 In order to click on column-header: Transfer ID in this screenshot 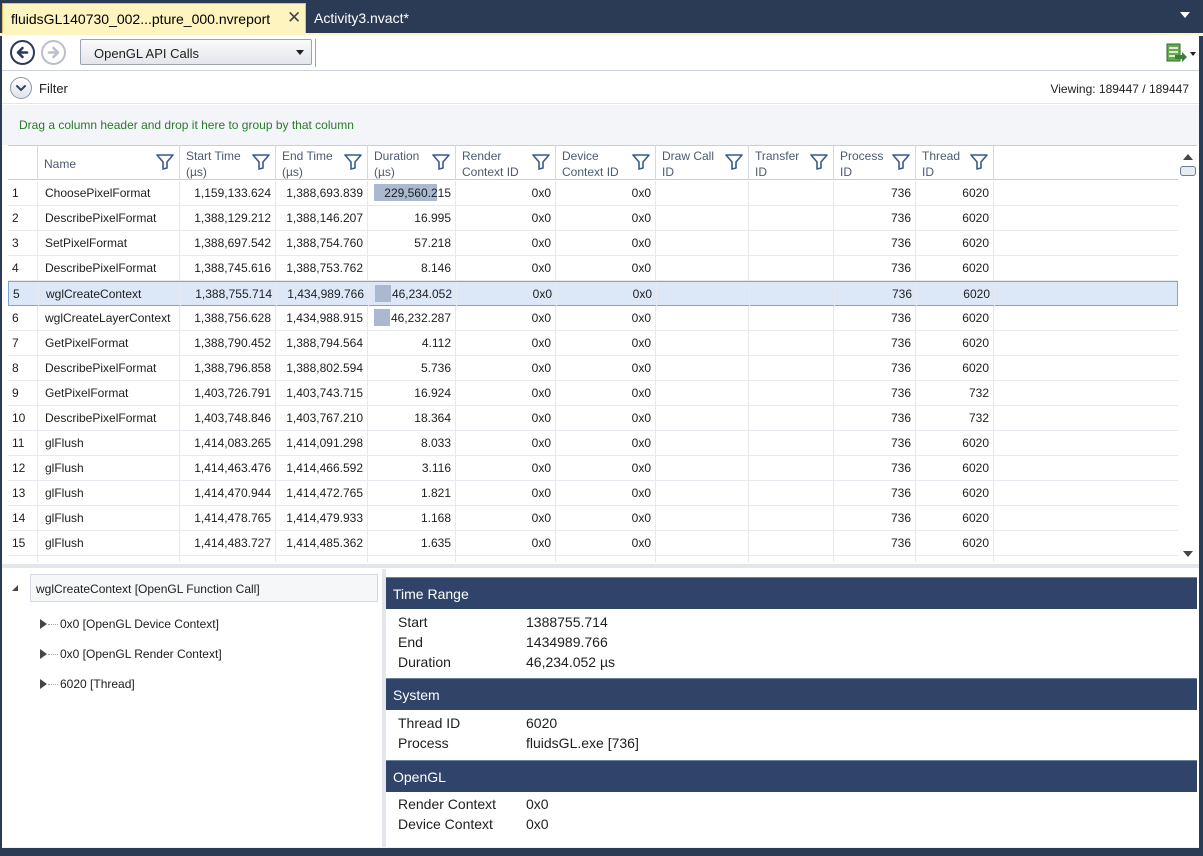, I will do `click(791, 163)`.